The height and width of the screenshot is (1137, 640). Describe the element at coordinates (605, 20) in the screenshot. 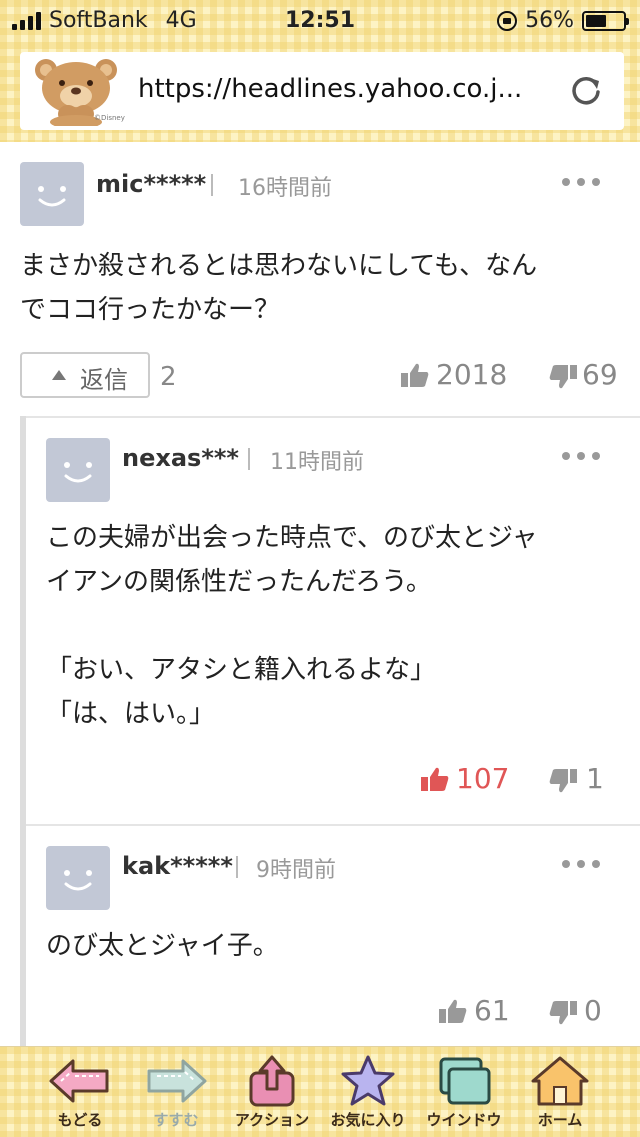

I see `battery-icon` at that location.